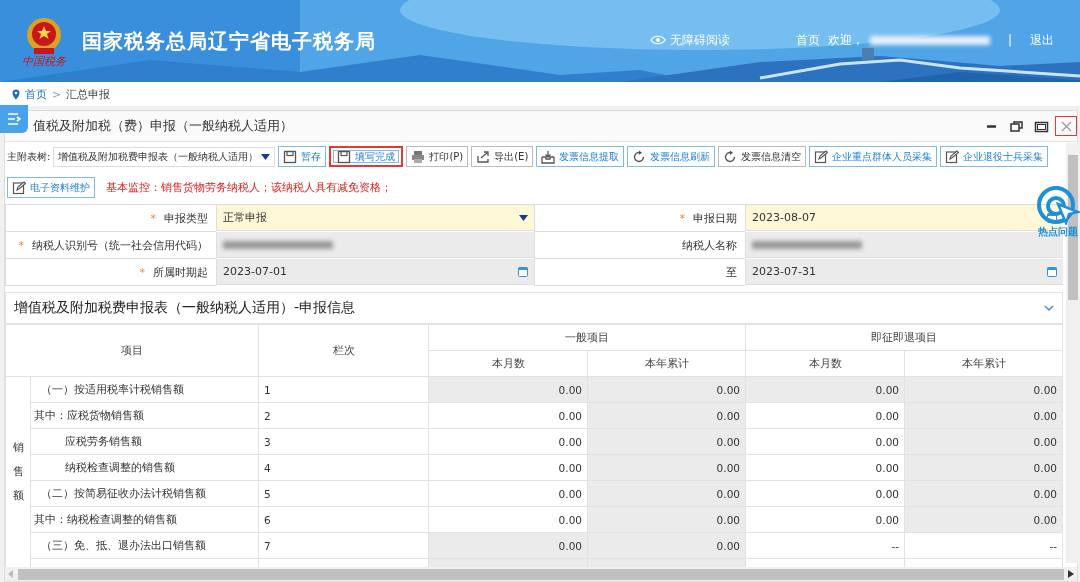 Image resolution: width=1080 pixels, height=582 pixels. What do you see at coordinates (164, 156) in the screenshot?
I see `tree-dropdown: 增值税及附加税费申报表（一般纳税人适用）` at bounding box center [164, 156].